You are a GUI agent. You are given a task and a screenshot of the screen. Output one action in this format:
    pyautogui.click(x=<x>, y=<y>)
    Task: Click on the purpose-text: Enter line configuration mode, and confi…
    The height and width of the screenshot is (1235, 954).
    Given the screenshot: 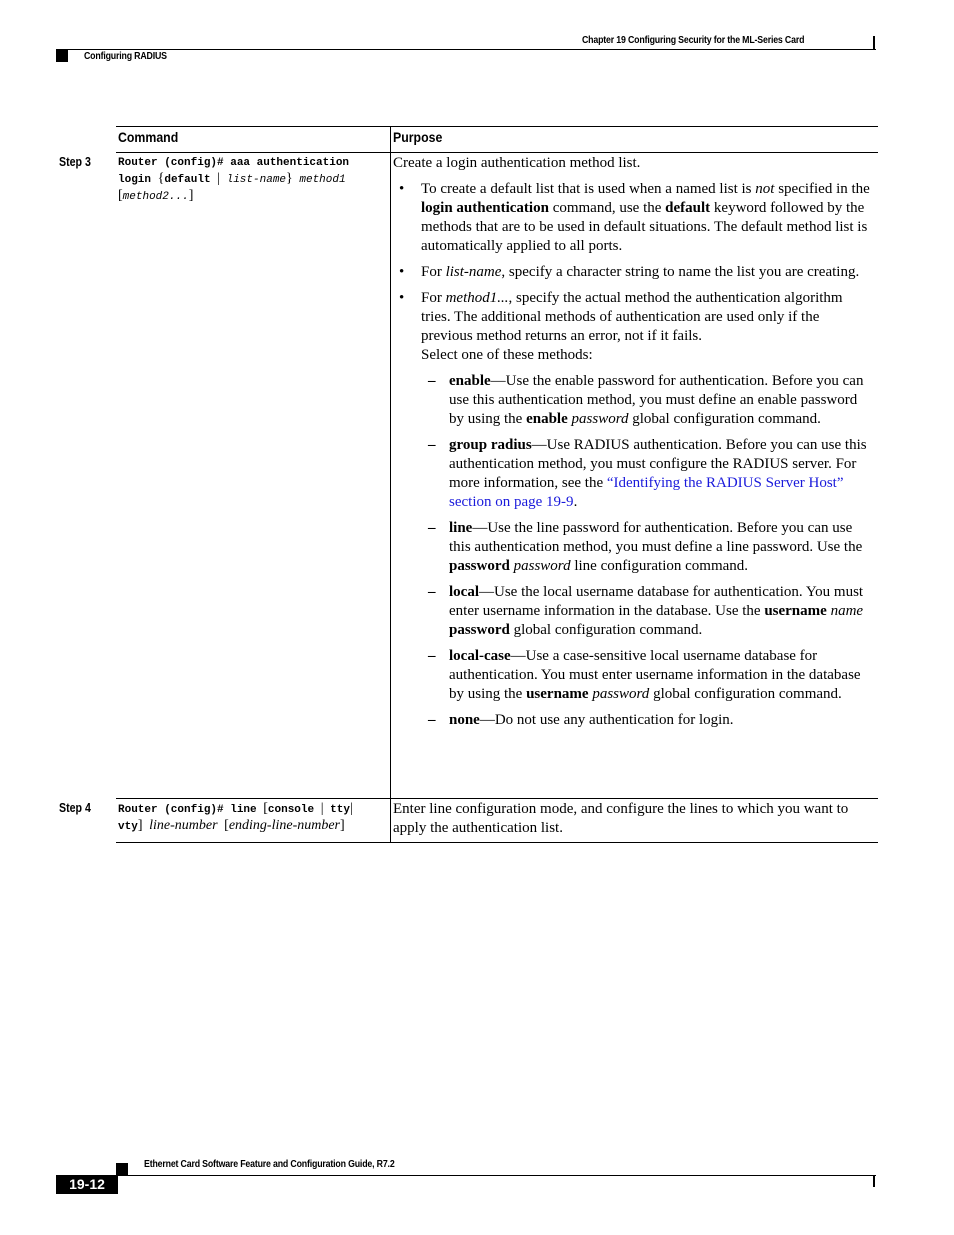 What is the action you would take?
    pyautogui.click(x=621, y=818)
    